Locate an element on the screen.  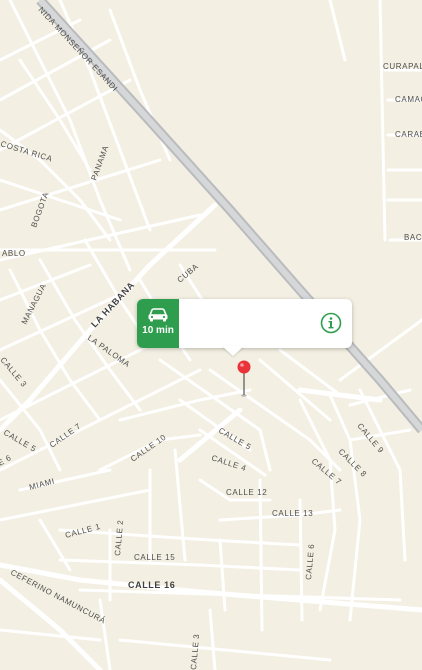
street-label: CALLE 12 is located at coordinates (246, 492).